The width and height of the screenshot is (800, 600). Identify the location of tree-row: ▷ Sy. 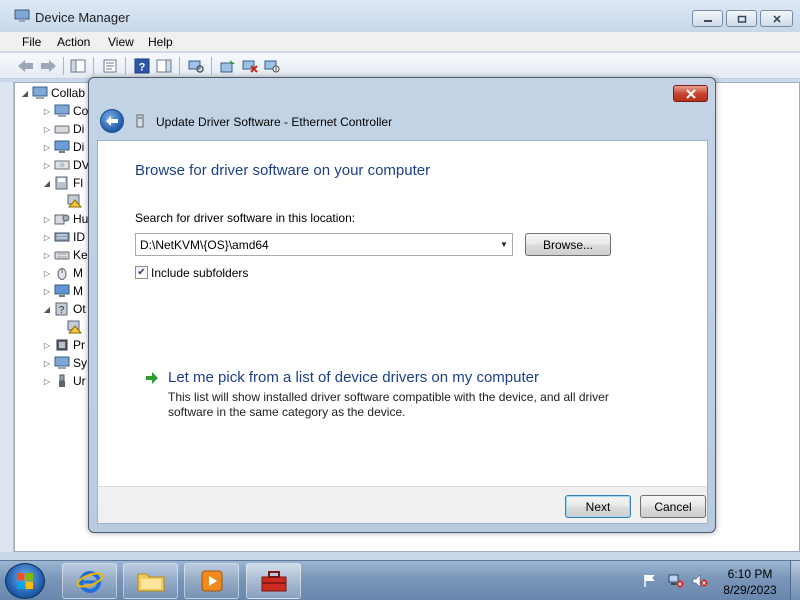
(64, 363).